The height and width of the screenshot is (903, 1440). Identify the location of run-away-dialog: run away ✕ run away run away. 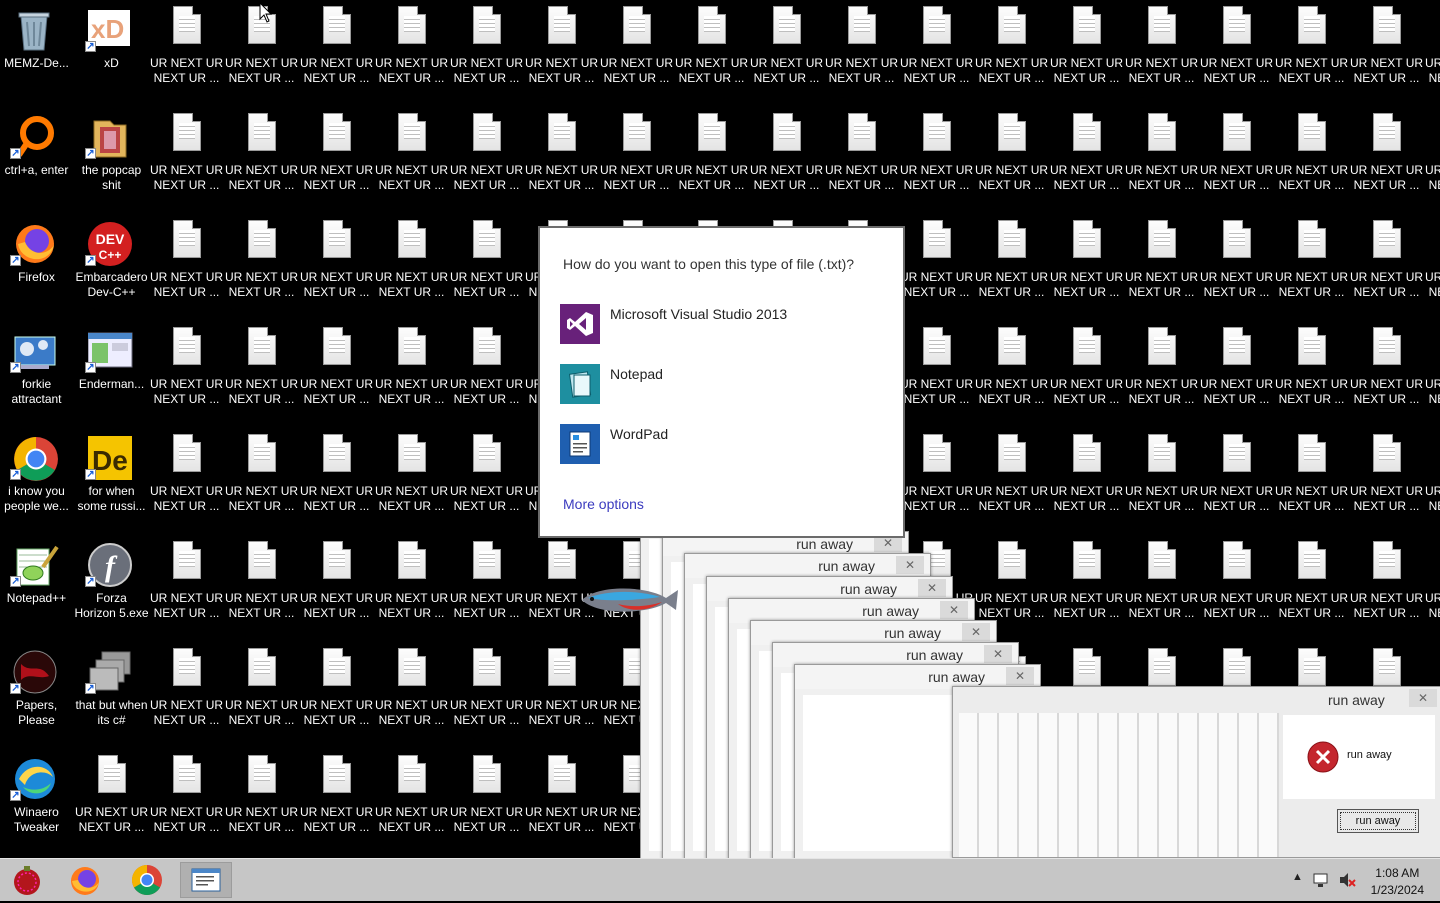
(1196, 772).